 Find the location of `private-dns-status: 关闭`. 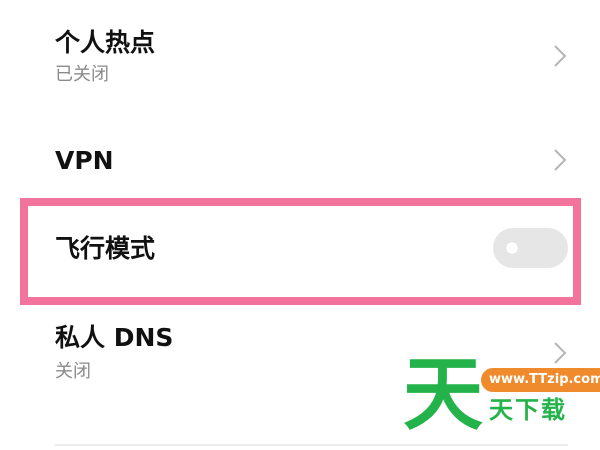

private-dns-status: 关闭 is located at coordinates (73, 371).